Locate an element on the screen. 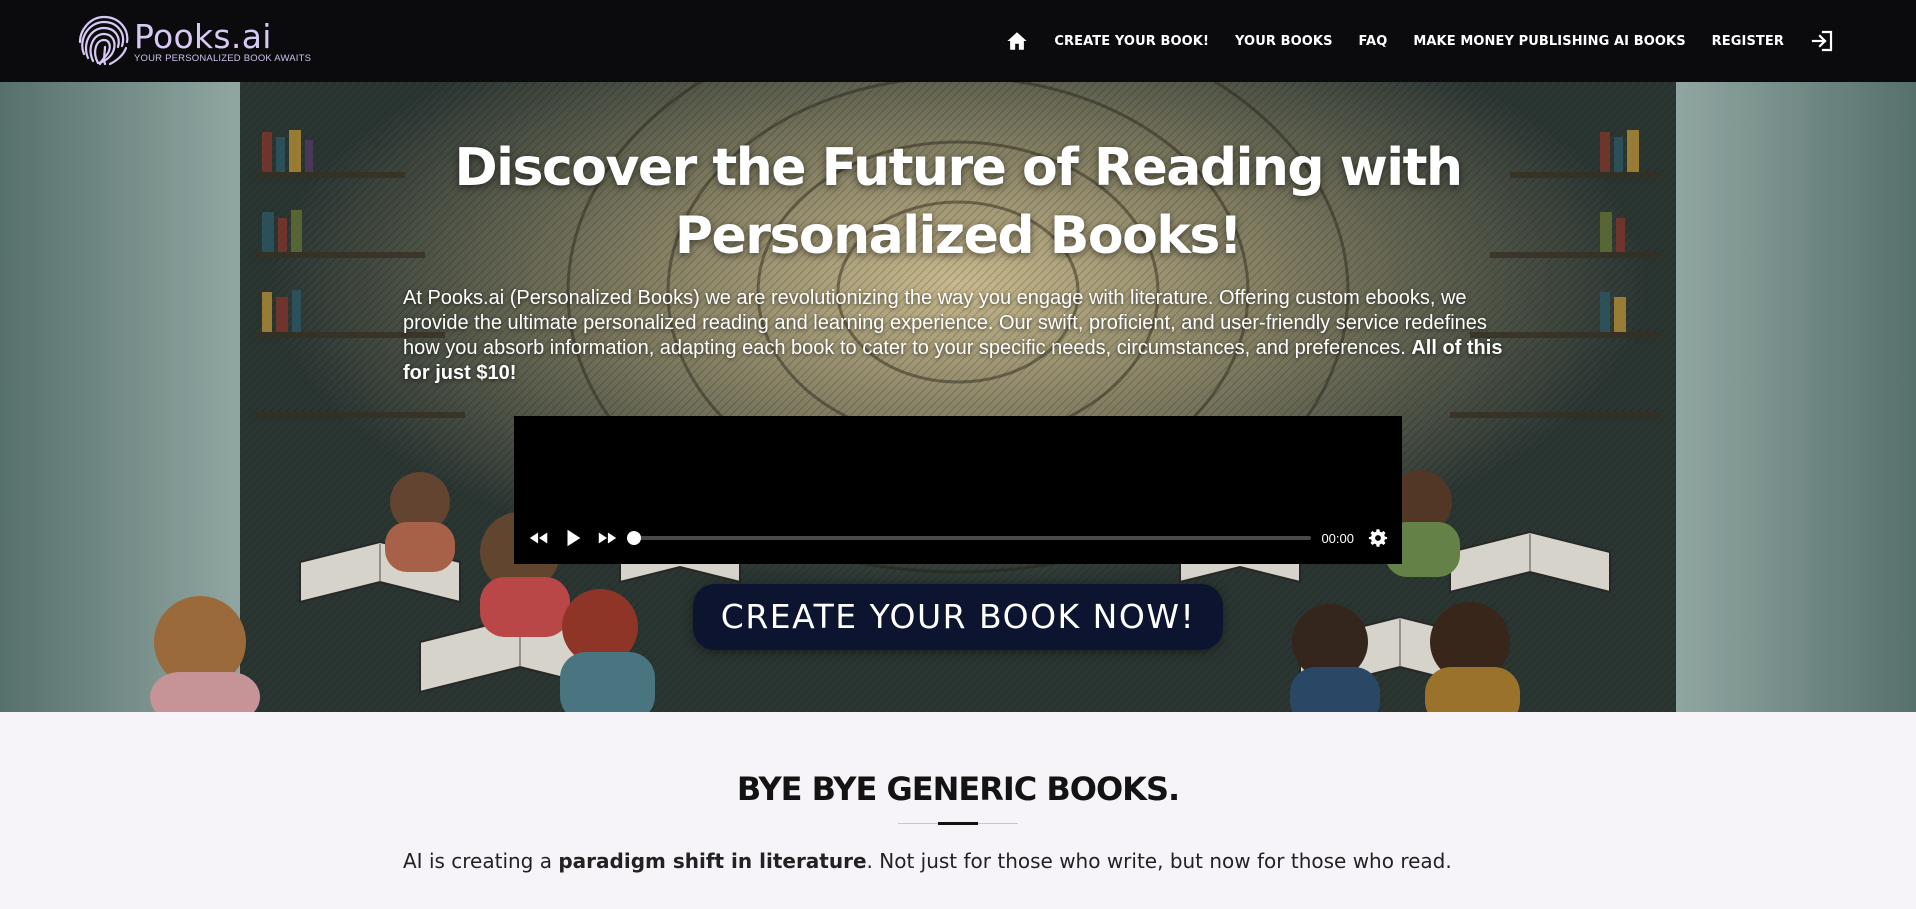  fast-forward-icon is located at coordinates (607, 538).